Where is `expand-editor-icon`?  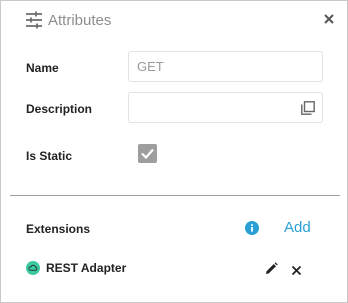 expand-editor-icon is located at coordinates (308, 108).